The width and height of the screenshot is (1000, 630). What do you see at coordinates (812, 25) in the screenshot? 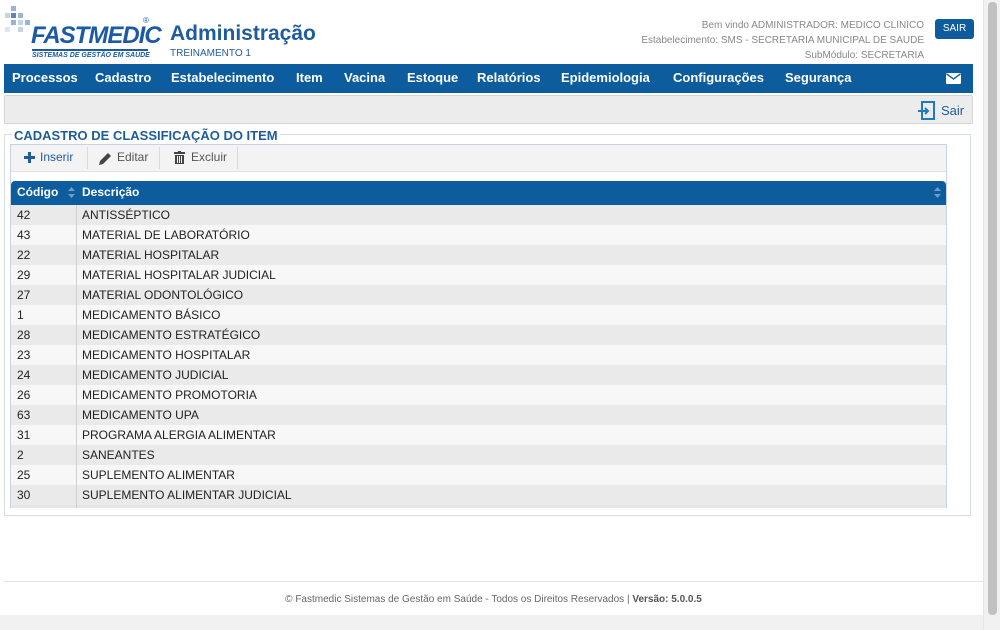
I see `welcome-text: Bem vindo ADMINISTRADOR: MEDICO CLINICO` at bounding box center [812, 25].